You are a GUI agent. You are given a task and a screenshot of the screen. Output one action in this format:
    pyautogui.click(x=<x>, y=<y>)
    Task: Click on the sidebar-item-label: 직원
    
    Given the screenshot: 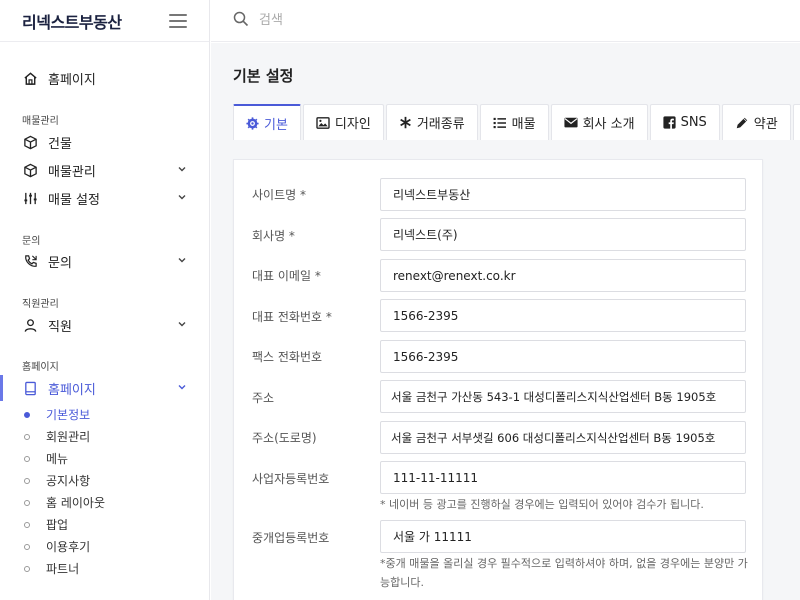 What is the action you would take?
    pyautogui.click(x=60, y=327)
    